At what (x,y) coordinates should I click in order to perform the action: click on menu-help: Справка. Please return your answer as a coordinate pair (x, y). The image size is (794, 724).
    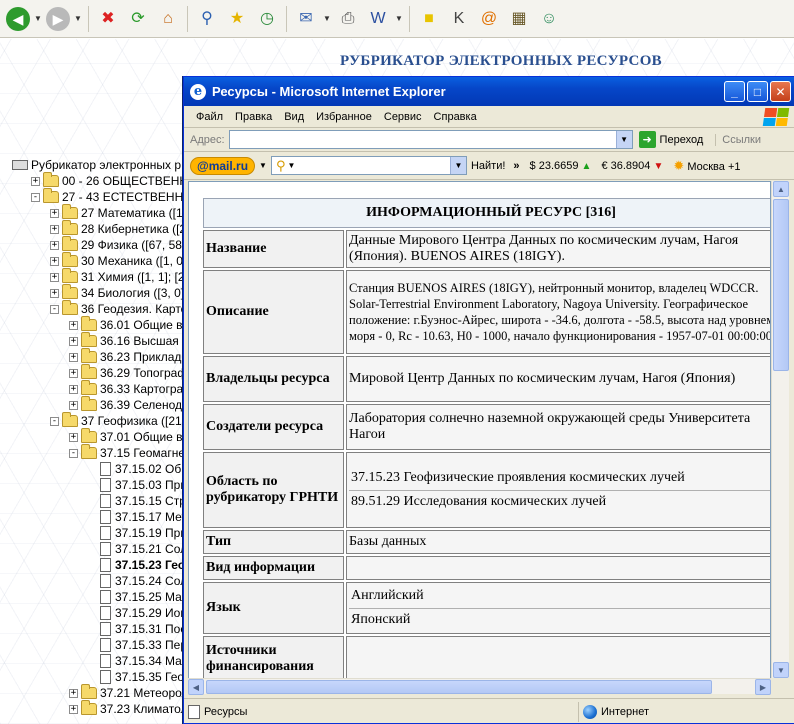
    Looking at the image, I should click on (455, 117).